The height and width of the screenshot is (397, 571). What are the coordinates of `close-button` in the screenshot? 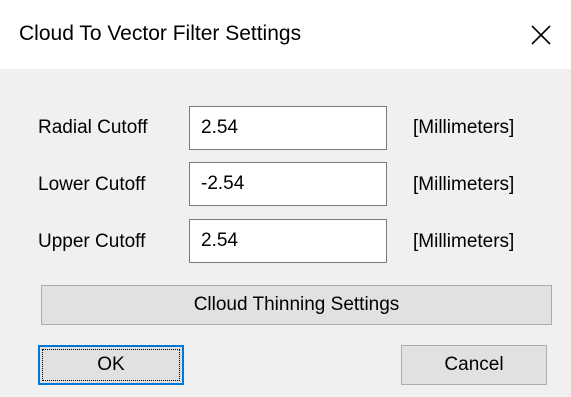 It's located at (541, 34).